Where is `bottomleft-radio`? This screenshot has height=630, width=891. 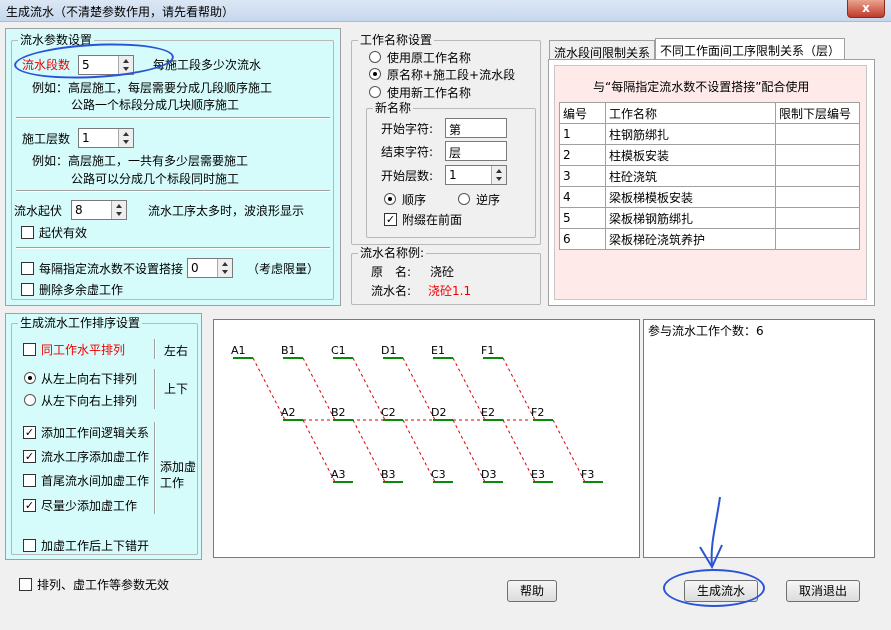 bottomleft-radio is located at coordinates (30, 400).